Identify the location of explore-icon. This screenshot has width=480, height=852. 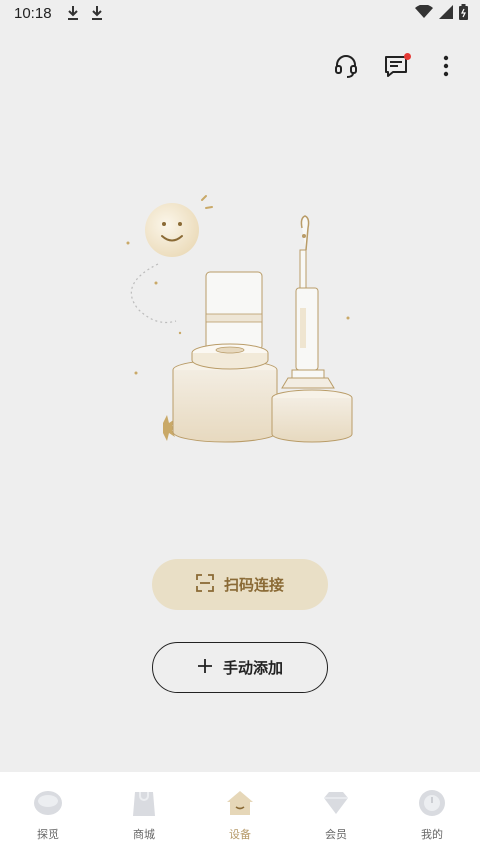
(48, 803).